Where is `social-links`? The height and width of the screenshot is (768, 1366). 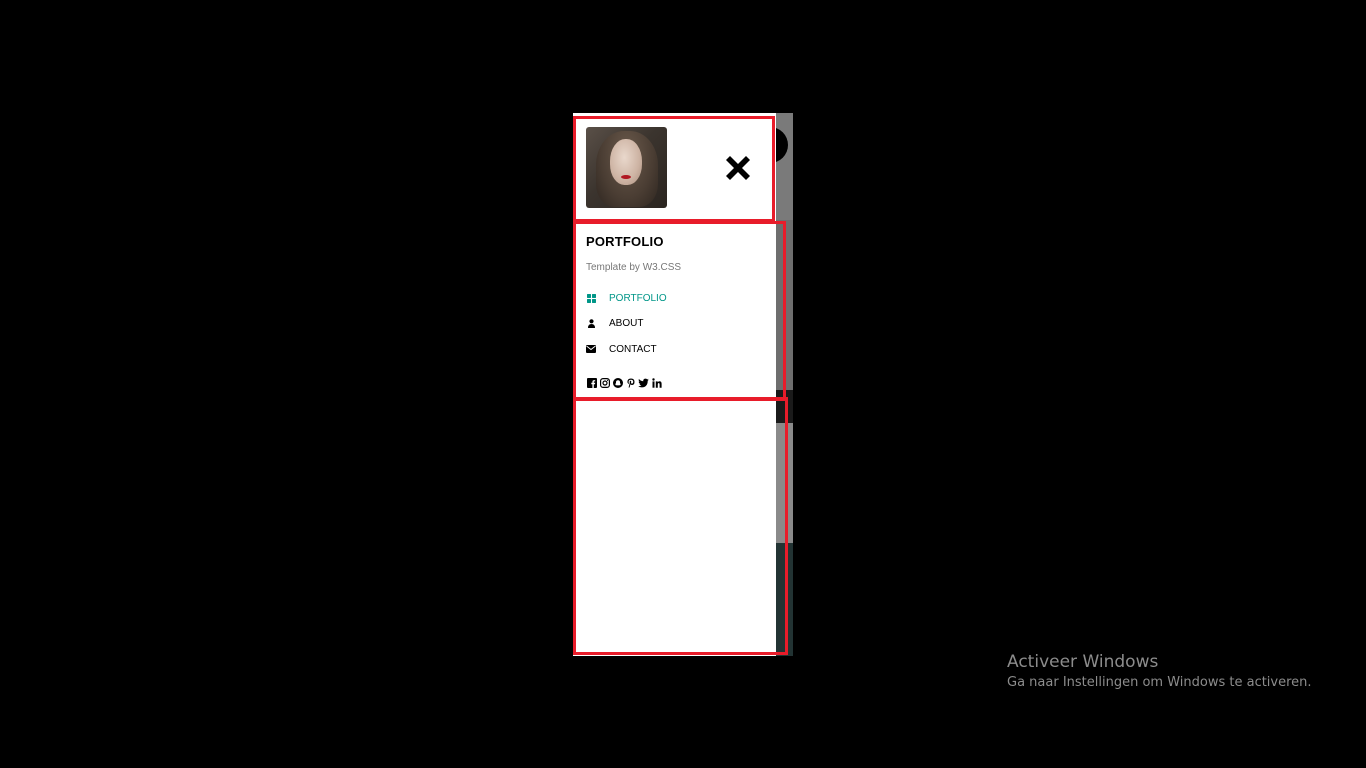
social-links is located at coordinates (624, 382).